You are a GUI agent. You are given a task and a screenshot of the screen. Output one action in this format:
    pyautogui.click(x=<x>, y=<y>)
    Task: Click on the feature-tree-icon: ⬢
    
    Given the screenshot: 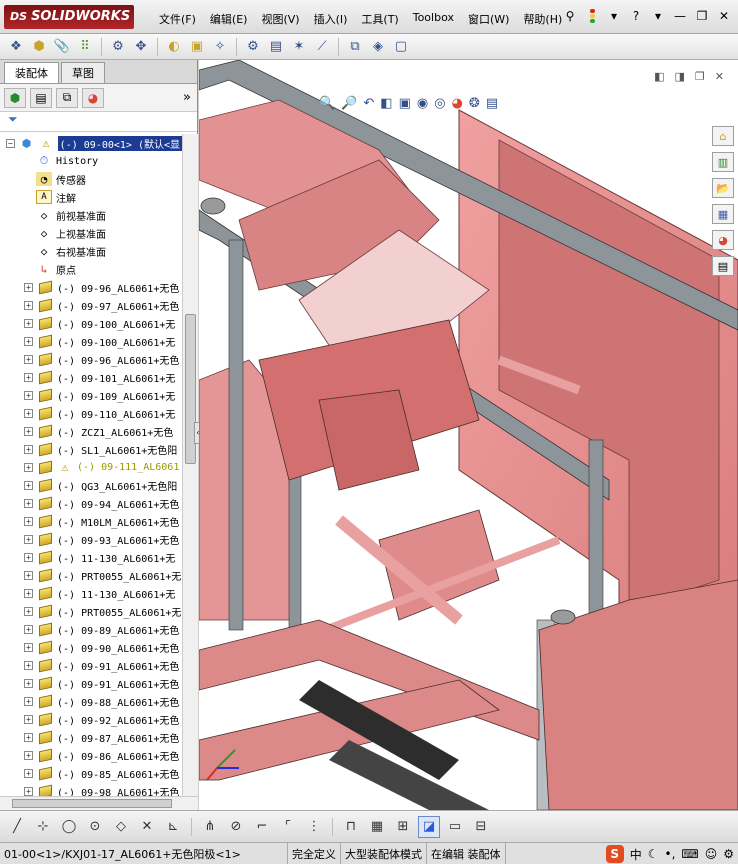 What is the action you would take?
    pyautogui.click(x=15, y=97)
    